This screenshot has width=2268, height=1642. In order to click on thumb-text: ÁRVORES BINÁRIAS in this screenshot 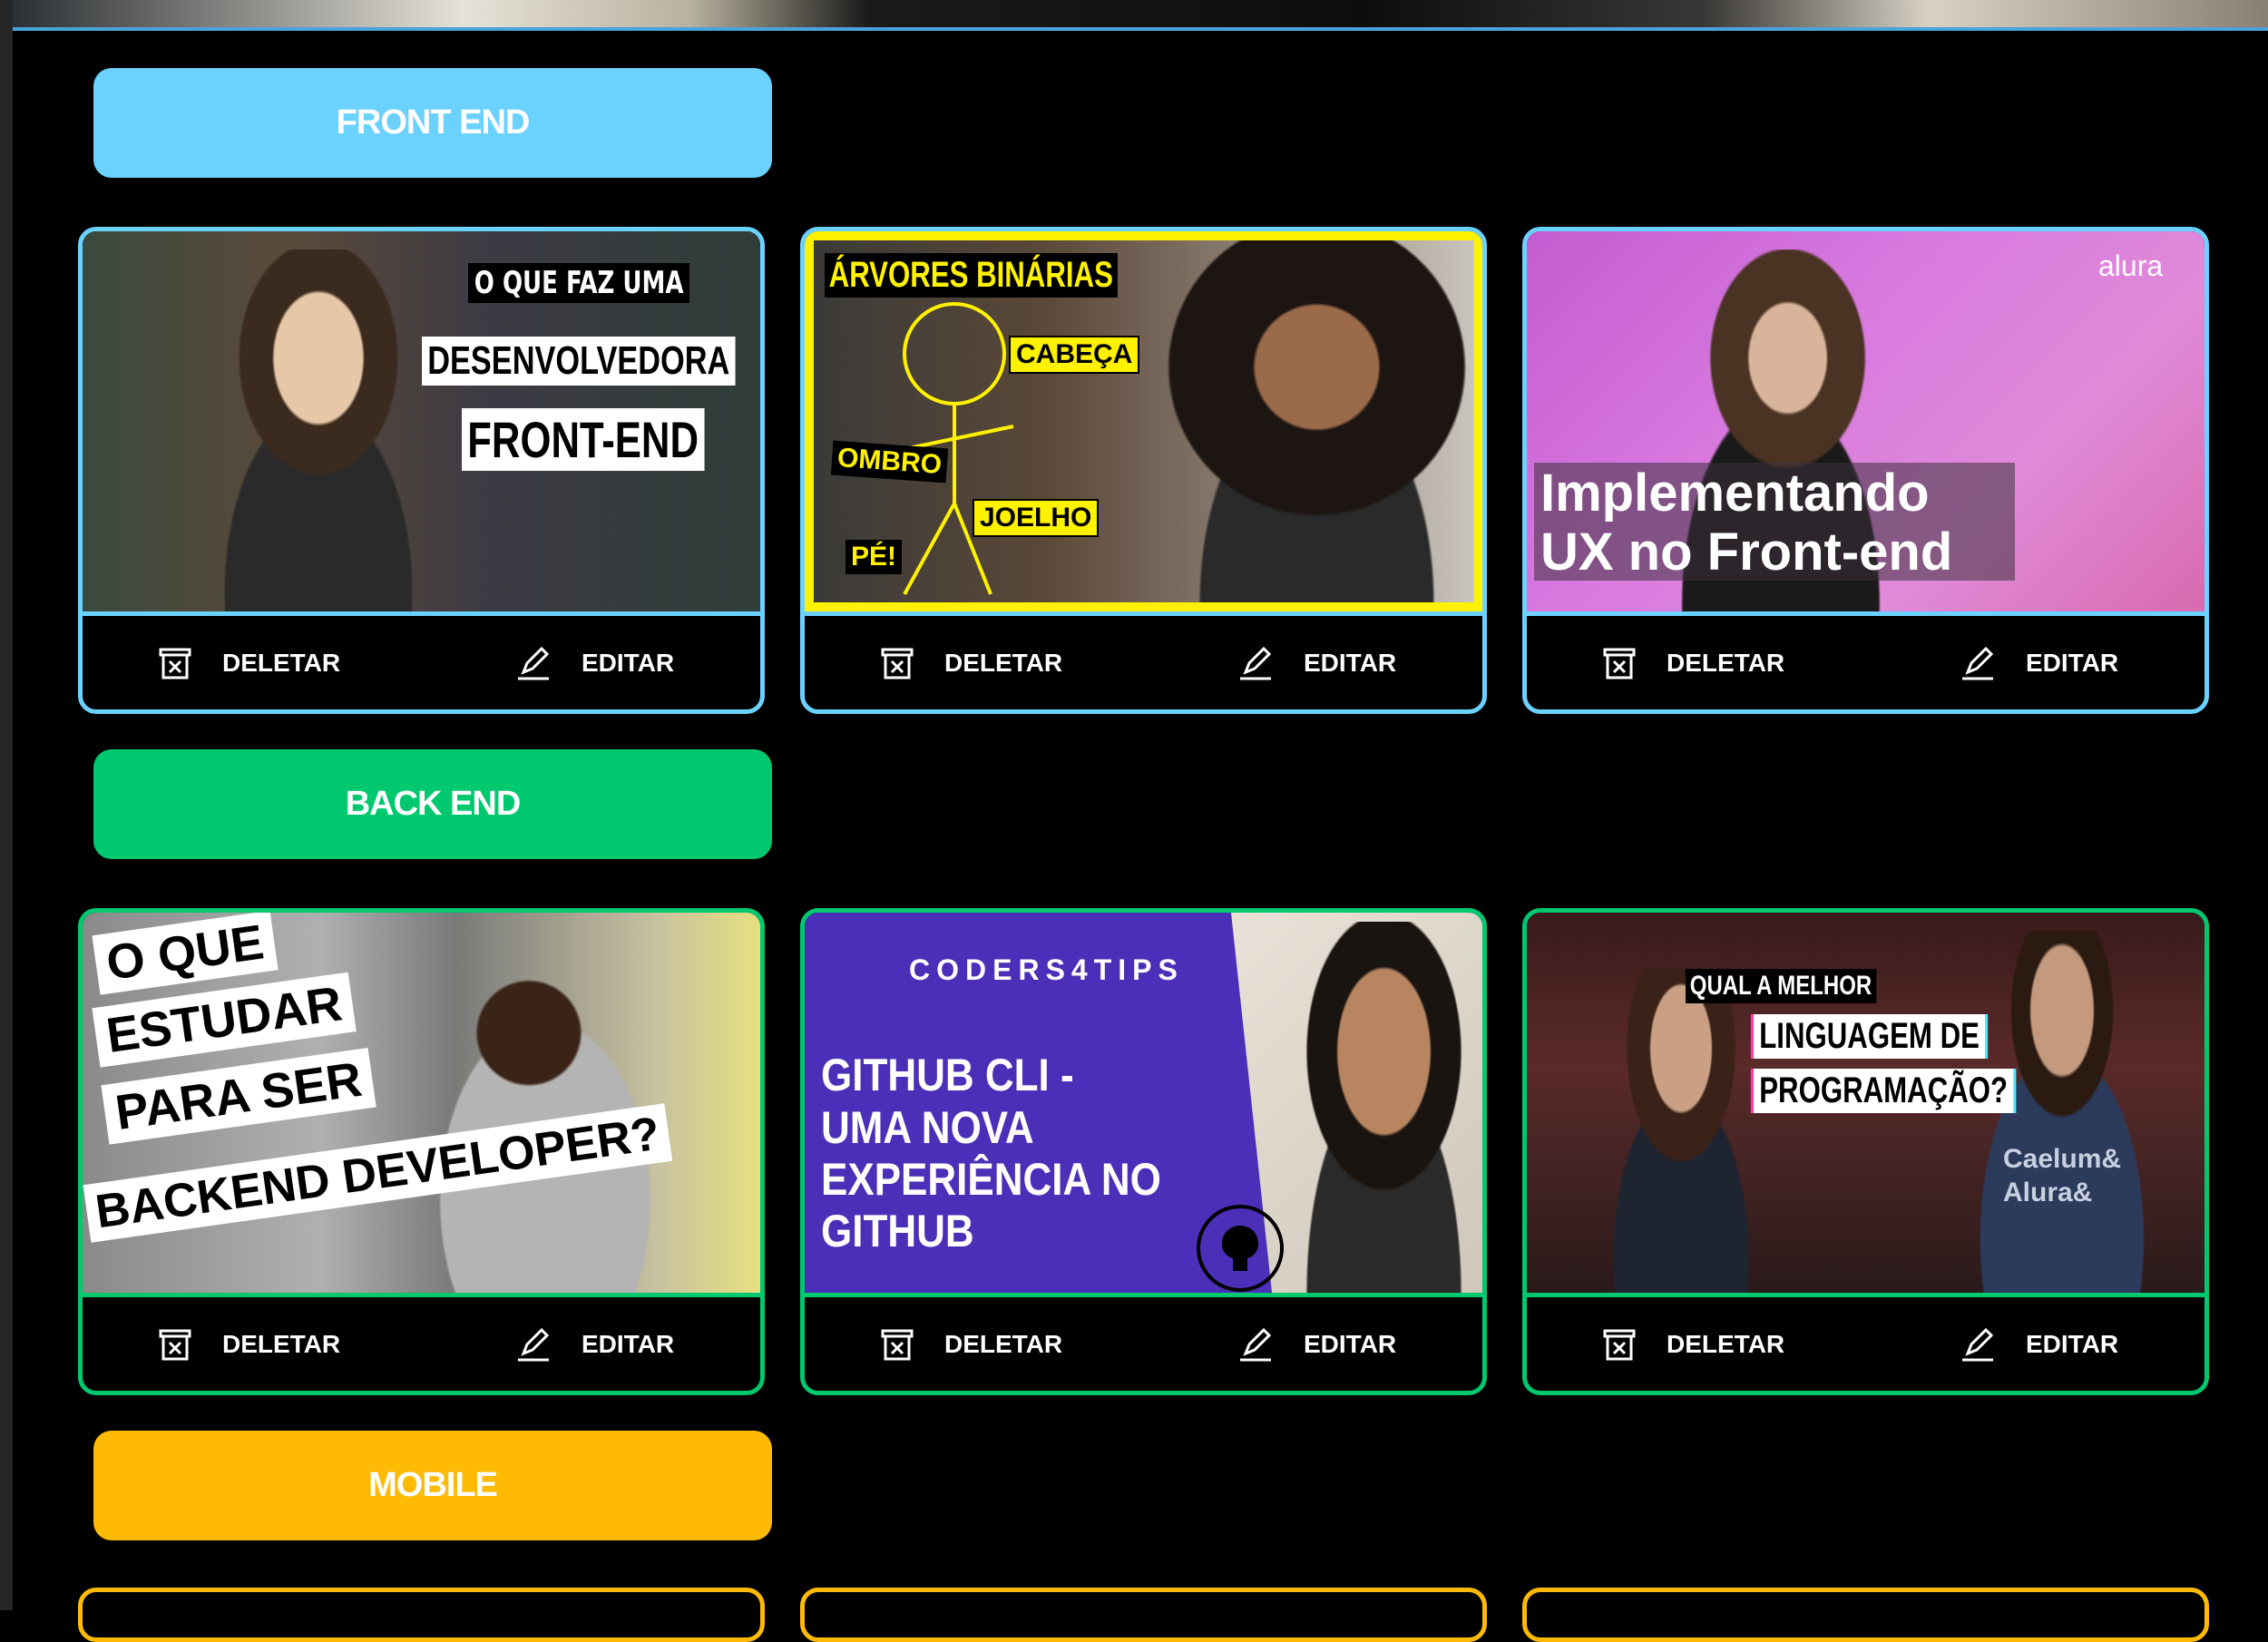, I will do `click(971, 275)`.